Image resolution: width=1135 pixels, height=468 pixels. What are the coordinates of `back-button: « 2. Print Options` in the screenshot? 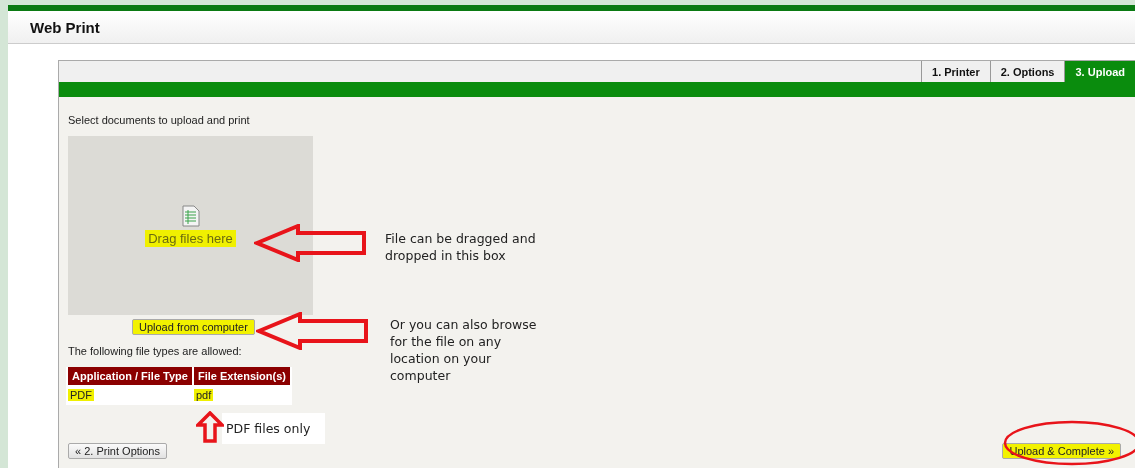 It's located at (117, 451).